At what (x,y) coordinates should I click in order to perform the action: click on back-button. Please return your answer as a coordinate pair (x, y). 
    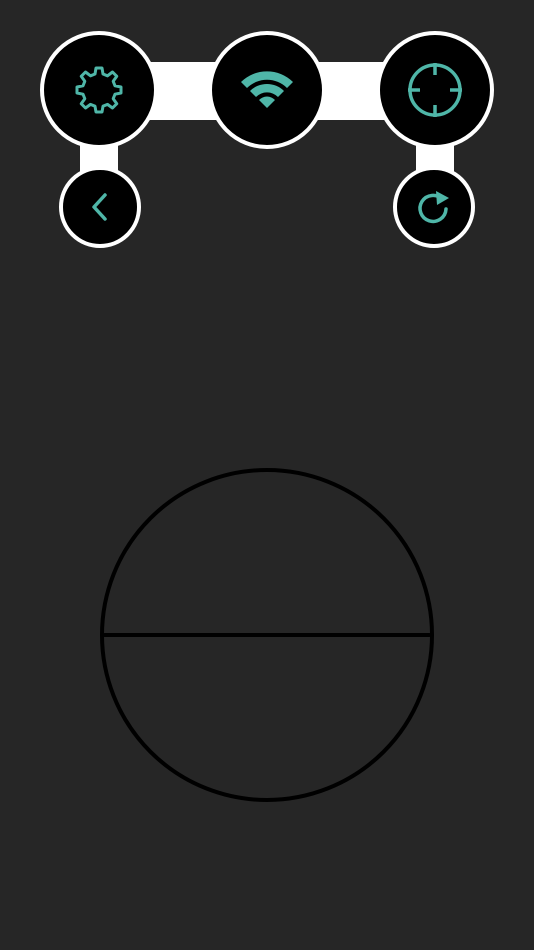
    Looking at the image, I should click on (100, 207).